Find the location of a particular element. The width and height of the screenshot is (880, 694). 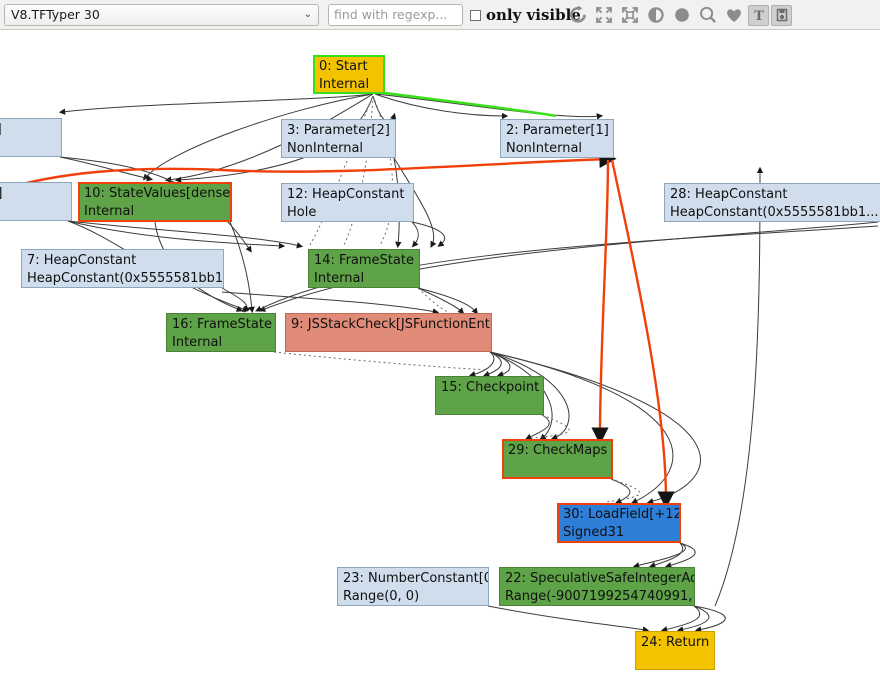

graph-node-24: 24: Return is located at coordinates (675, 650).